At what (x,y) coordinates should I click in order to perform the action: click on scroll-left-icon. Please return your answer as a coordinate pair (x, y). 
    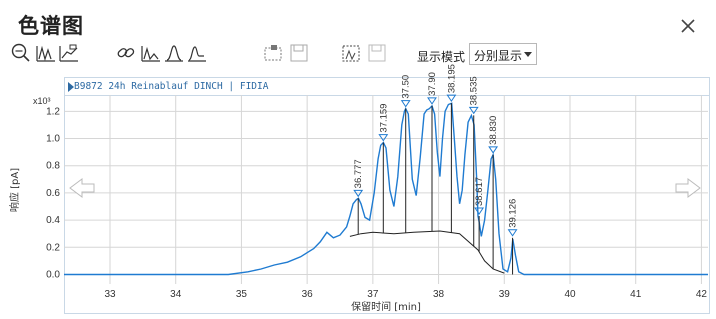
    Looking at the image, I should click on (82, 188).